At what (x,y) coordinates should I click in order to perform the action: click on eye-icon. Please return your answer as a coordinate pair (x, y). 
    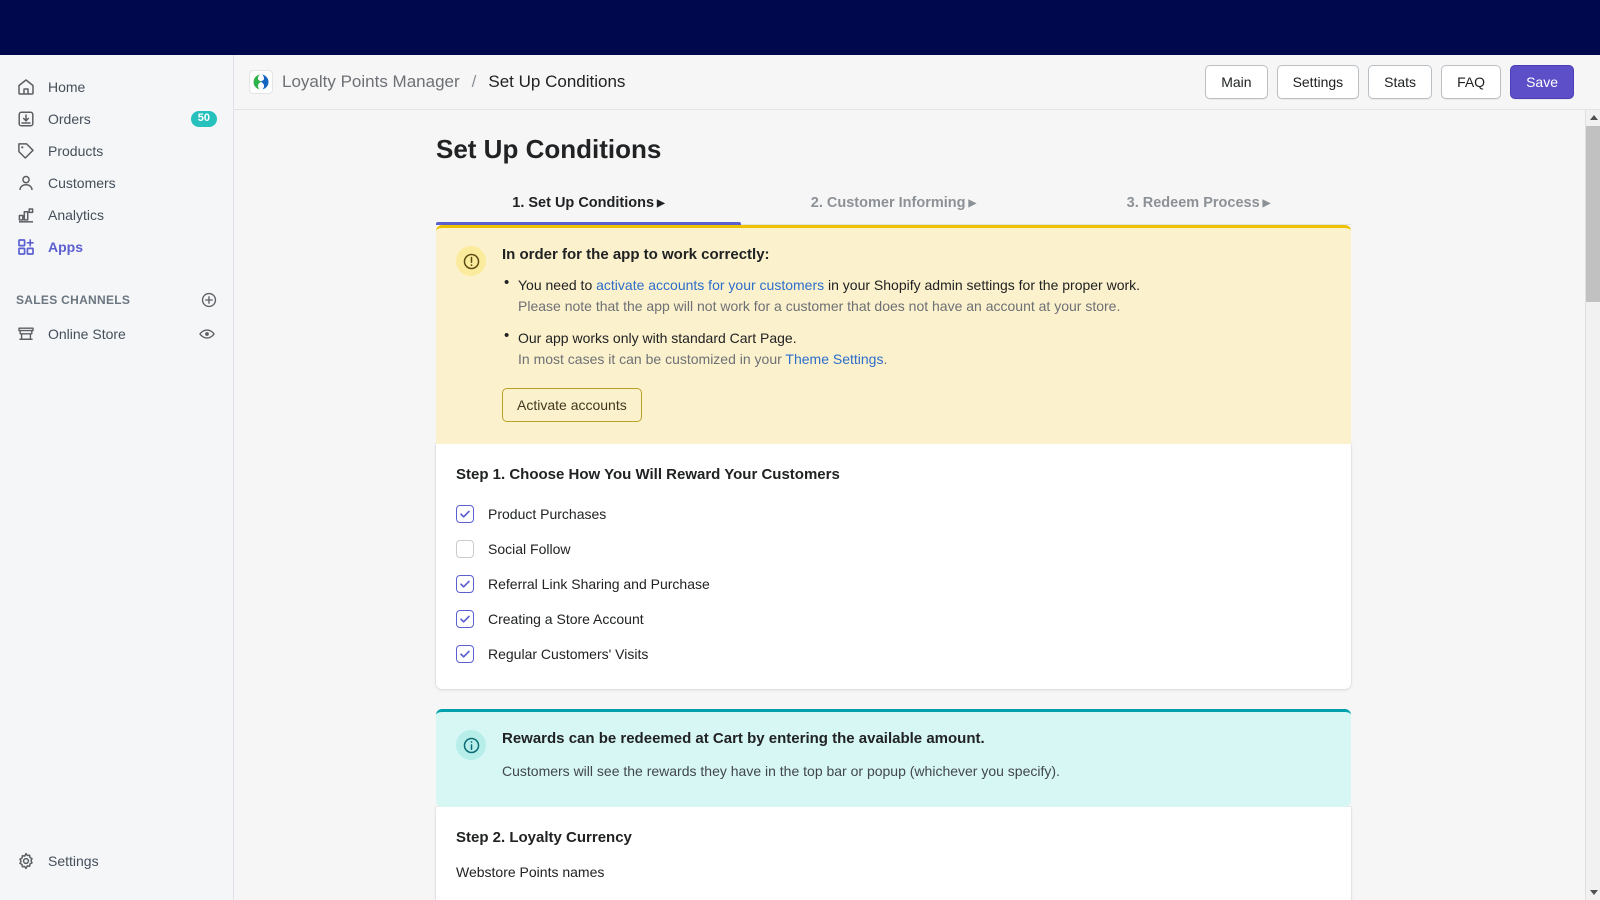
    Looking at the image, I should click on (207, 334).